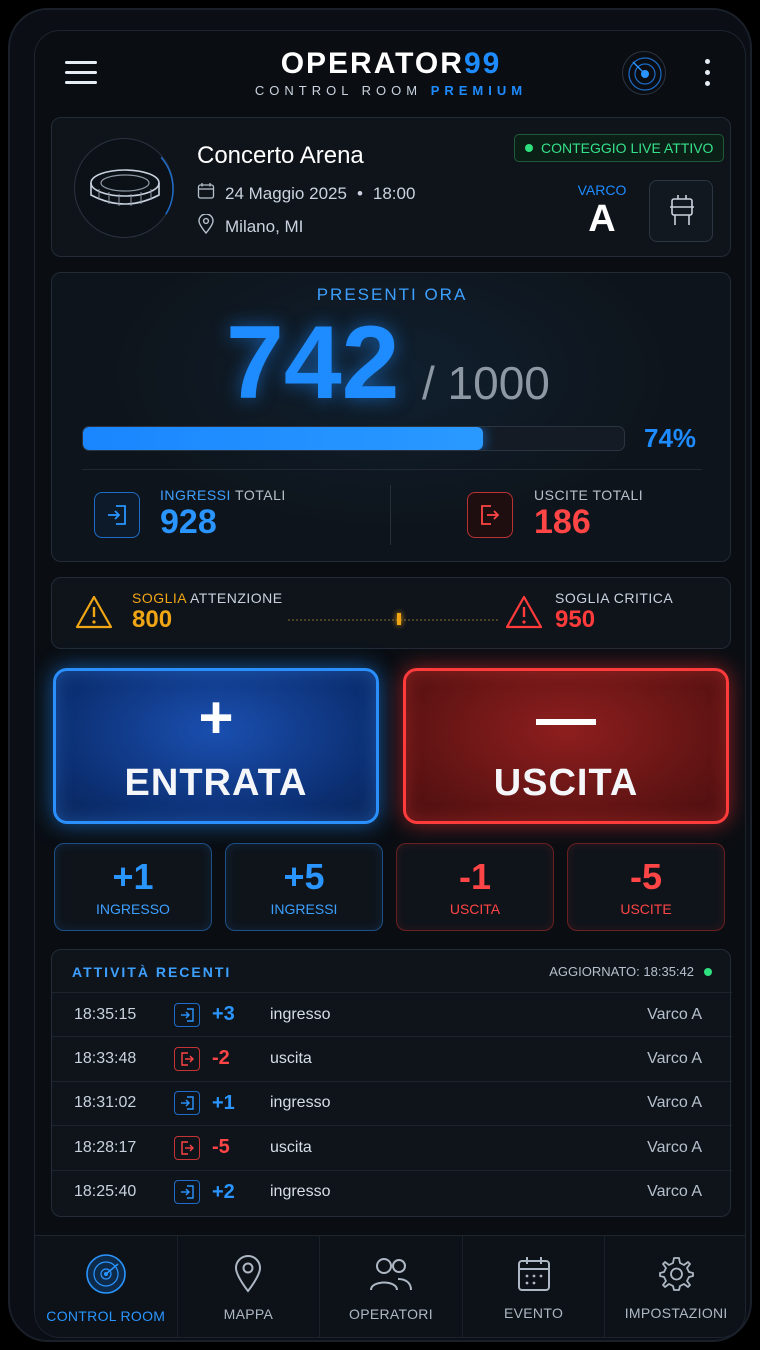 The width and height of the screenshot is (760, 1350). Describe the element at coordinates (105, 1192) in the screenshot. I see `activity-time: 18:25:40` at that location.